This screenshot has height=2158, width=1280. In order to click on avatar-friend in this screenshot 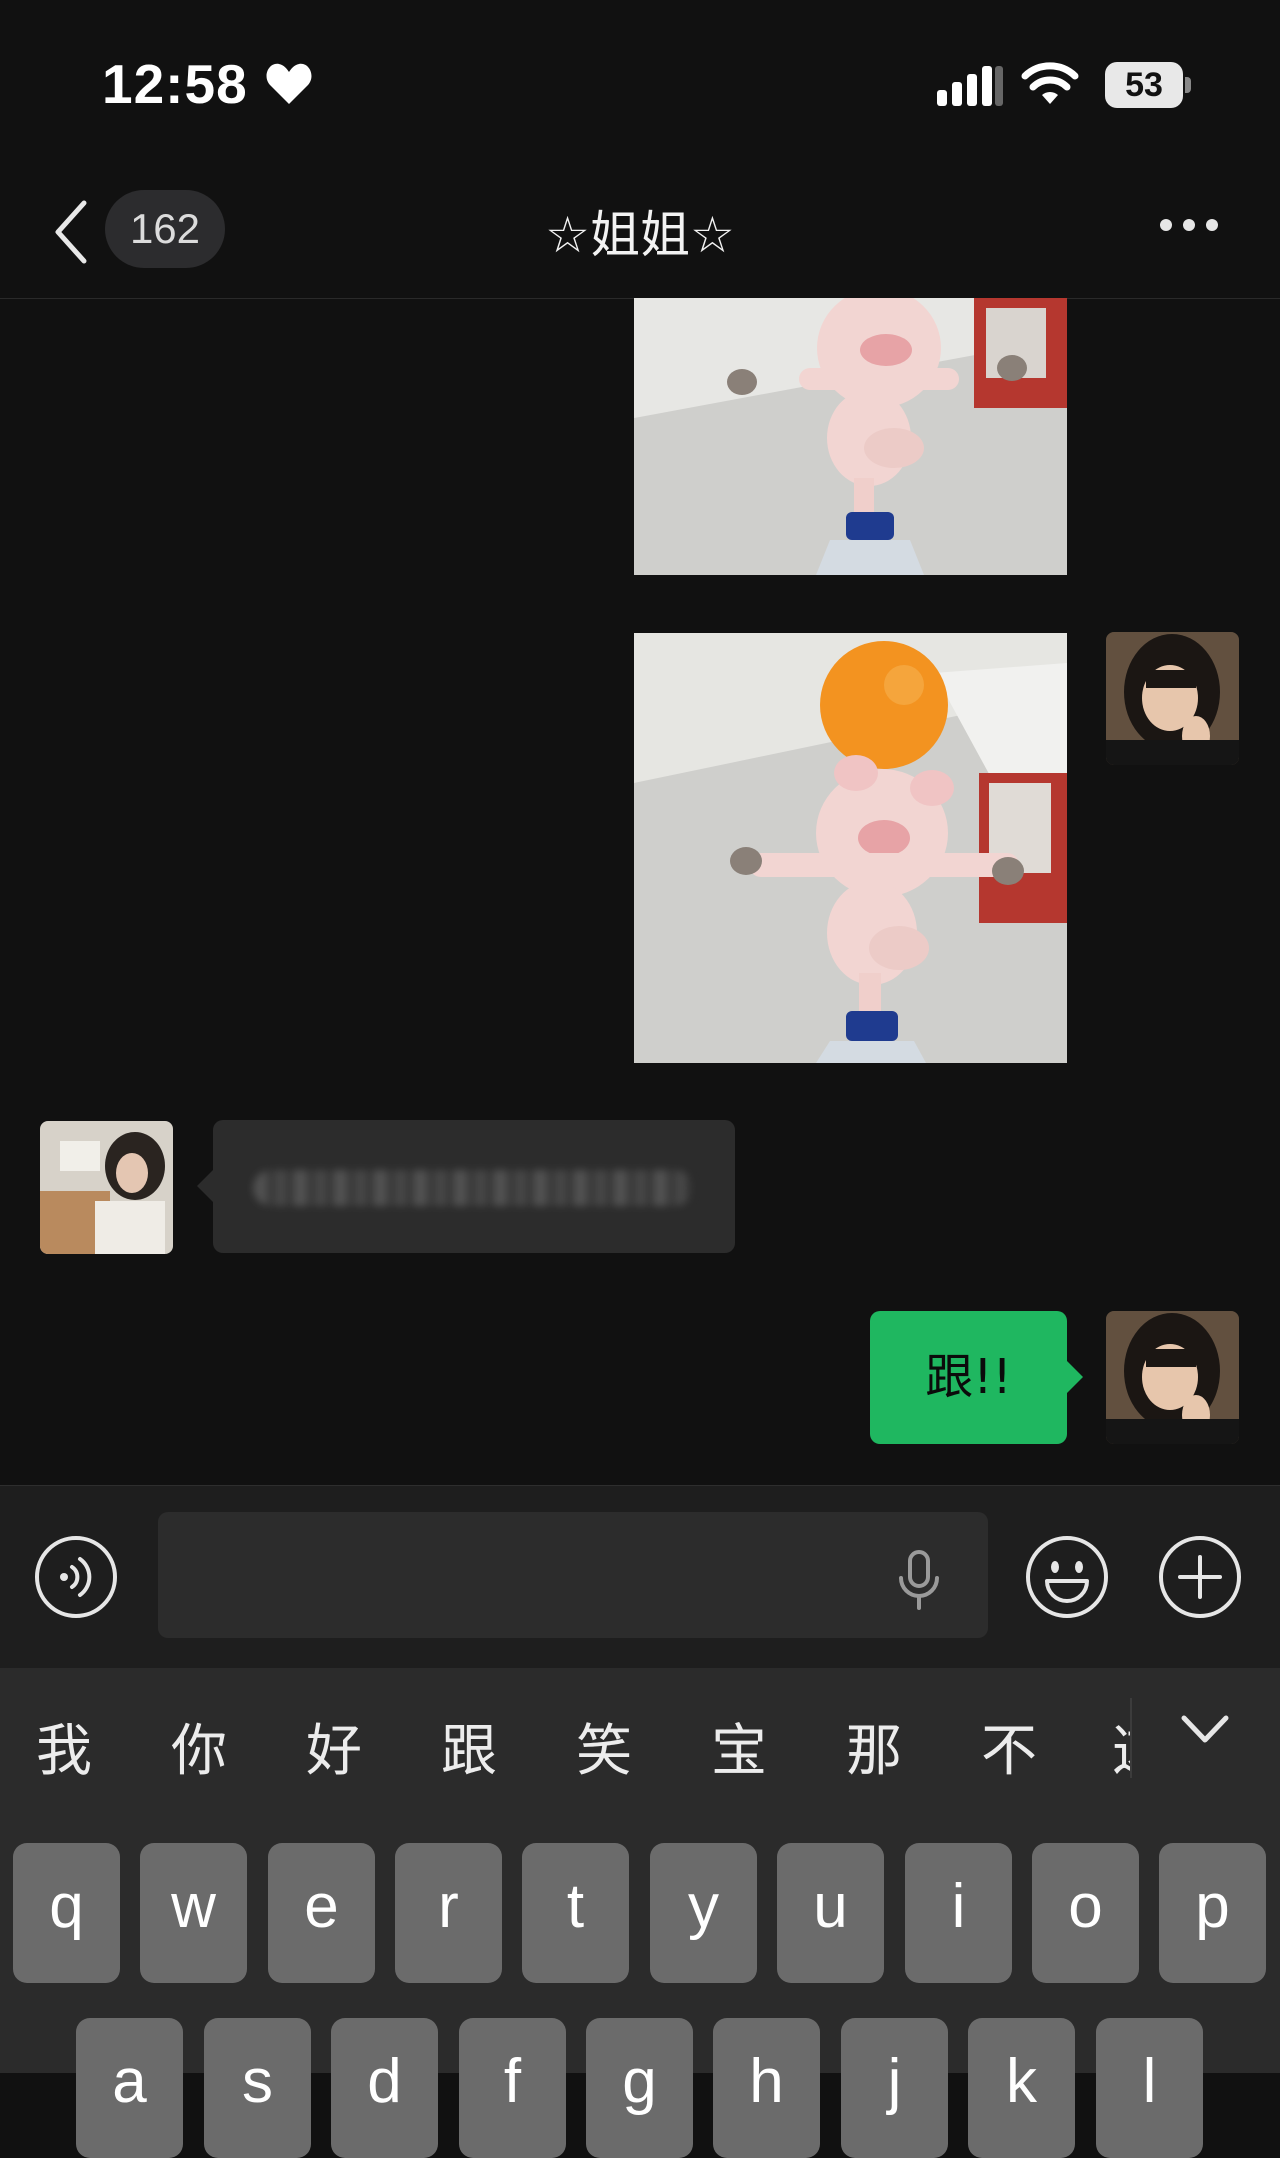, I will do `click(106, 1187)`.